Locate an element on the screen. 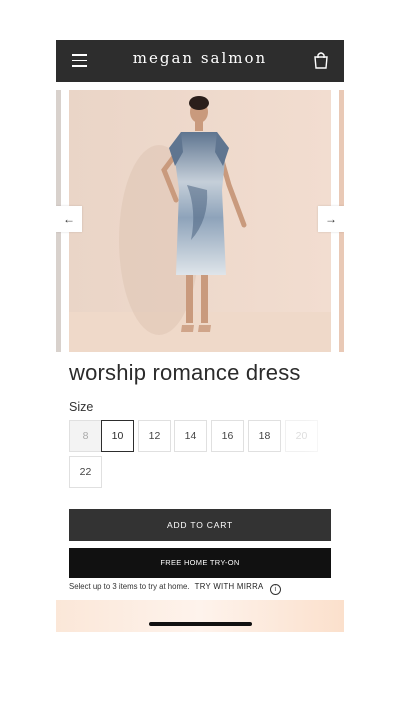  product-title: worship romance dress is located at coordinates (185, 372).